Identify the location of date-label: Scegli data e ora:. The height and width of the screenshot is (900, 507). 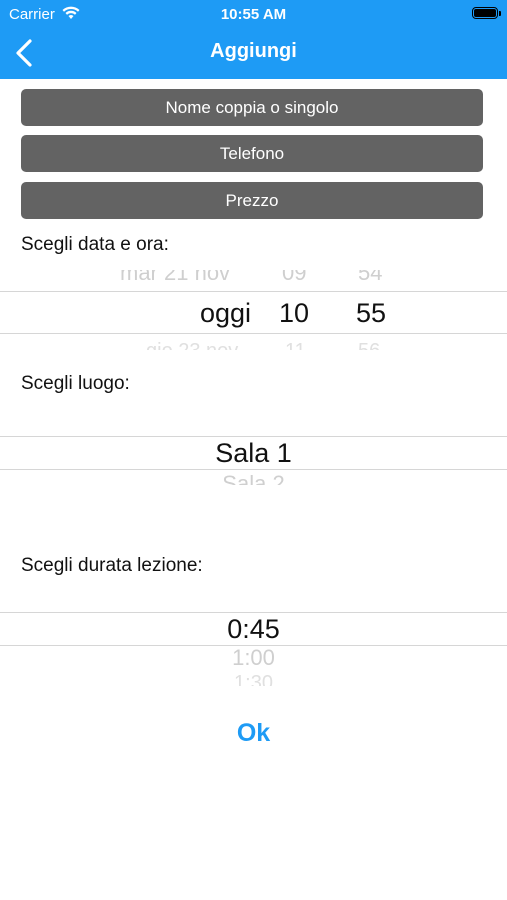
(95, 244).